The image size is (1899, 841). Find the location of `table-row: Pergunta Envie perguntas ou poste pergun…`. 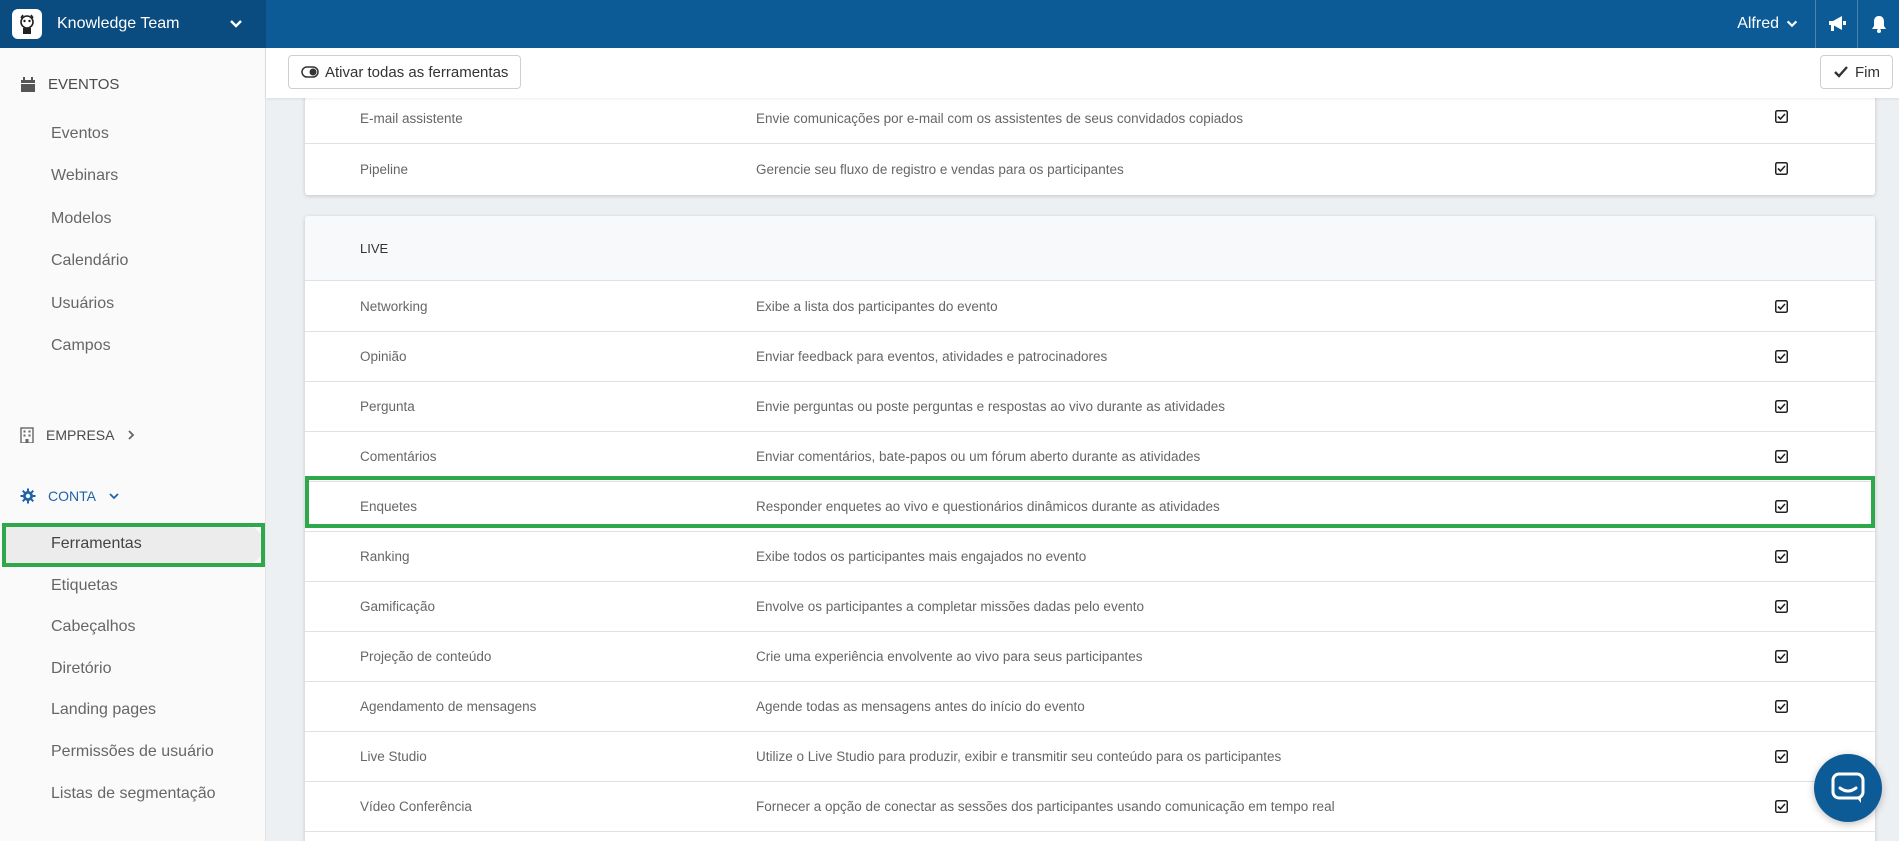

table-row: Pergunta Envie perguntas ou poste pergun… is located at coordinates (1090, 407).